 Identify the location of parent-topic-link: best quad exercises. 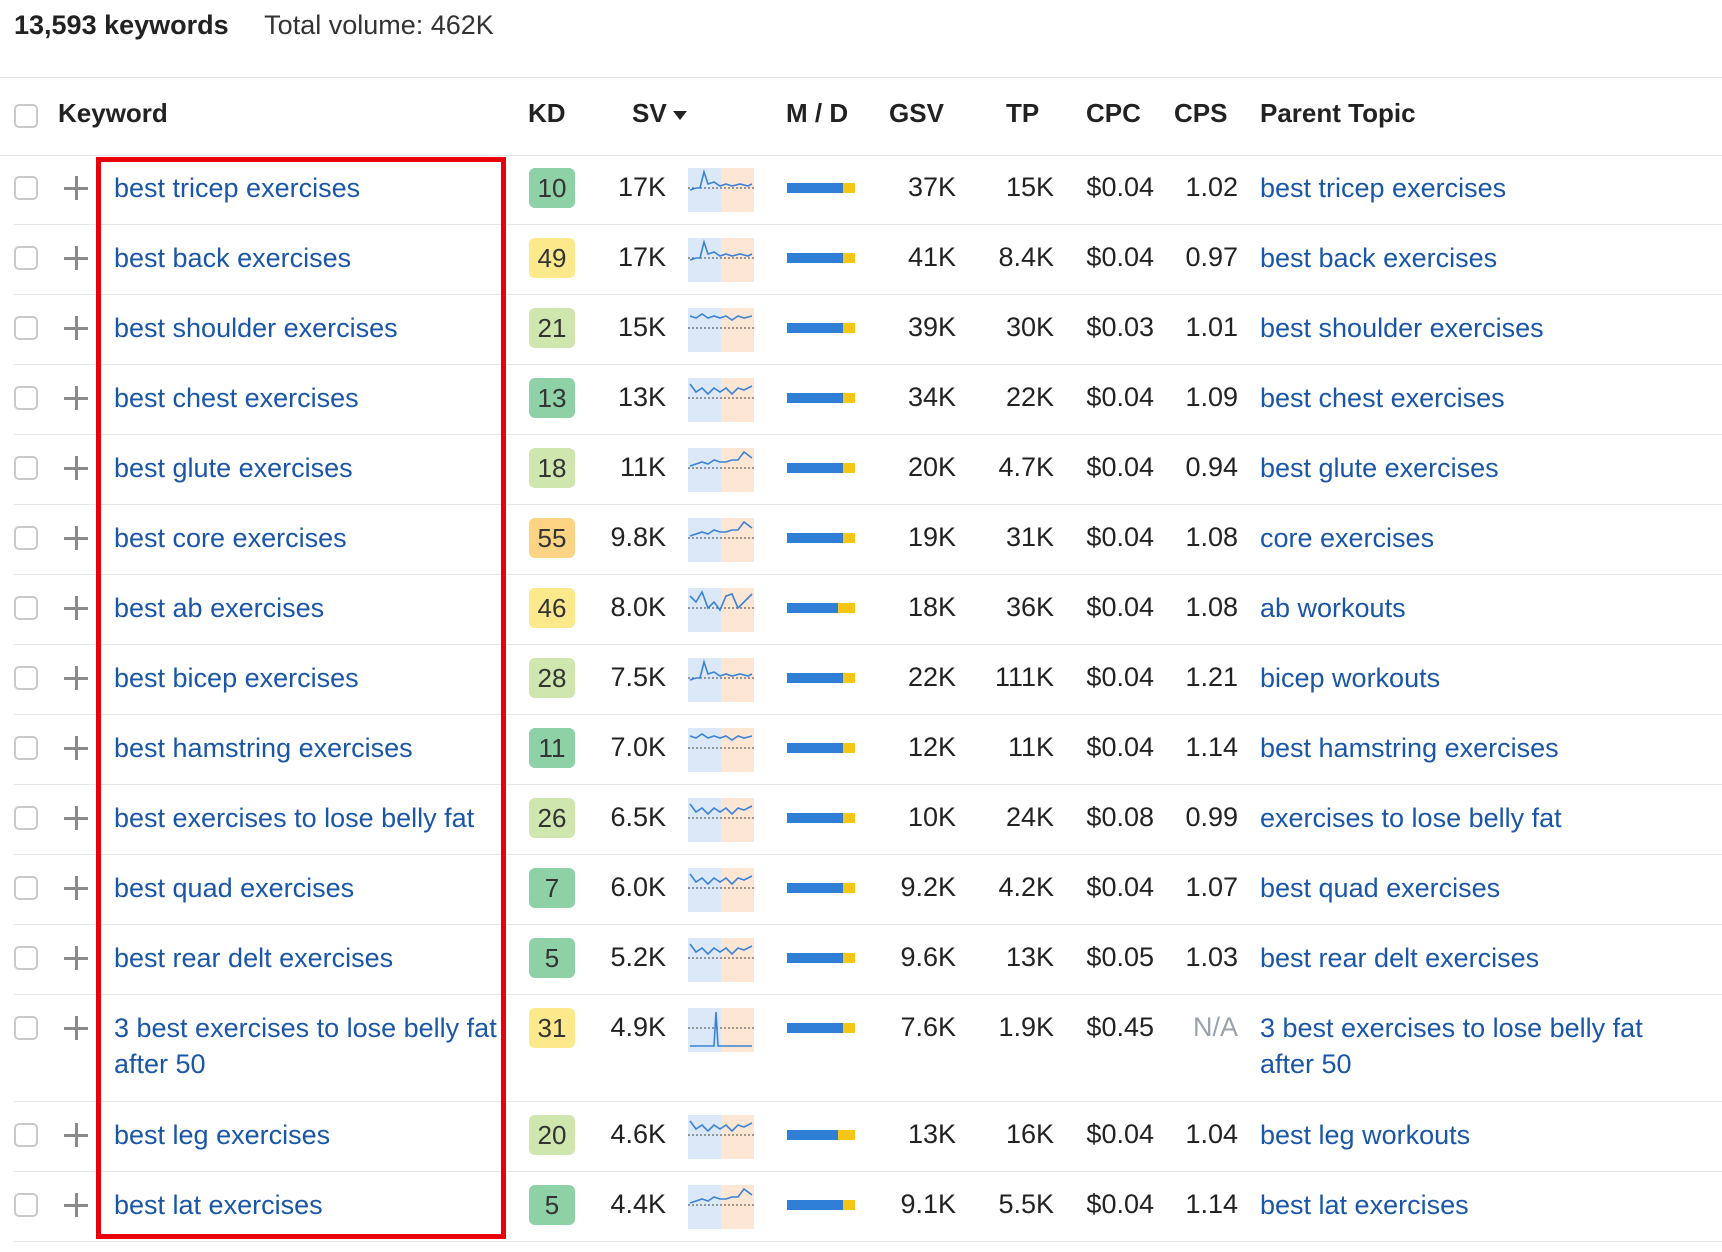
(1380, 888).